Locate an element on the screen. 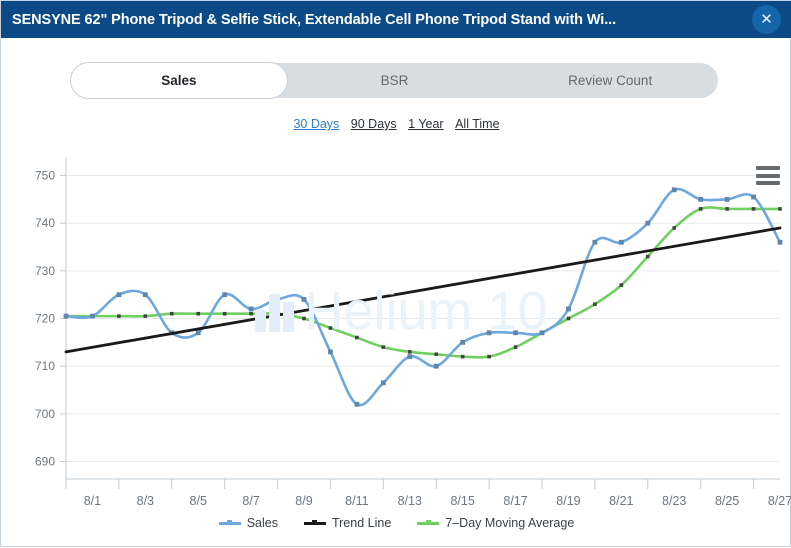 This screenshot has height=548, width=791. legend-swatch-sales is located at coordinates (229, 523).